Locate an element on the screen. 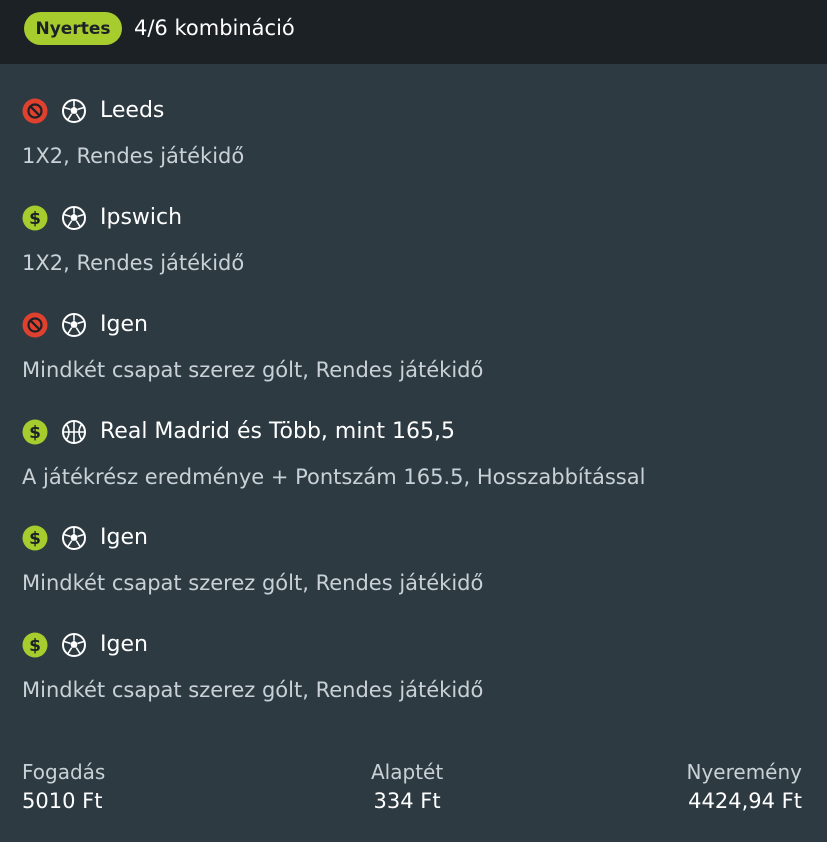  selection-title: Leeds is located at coordinates (132, 110).